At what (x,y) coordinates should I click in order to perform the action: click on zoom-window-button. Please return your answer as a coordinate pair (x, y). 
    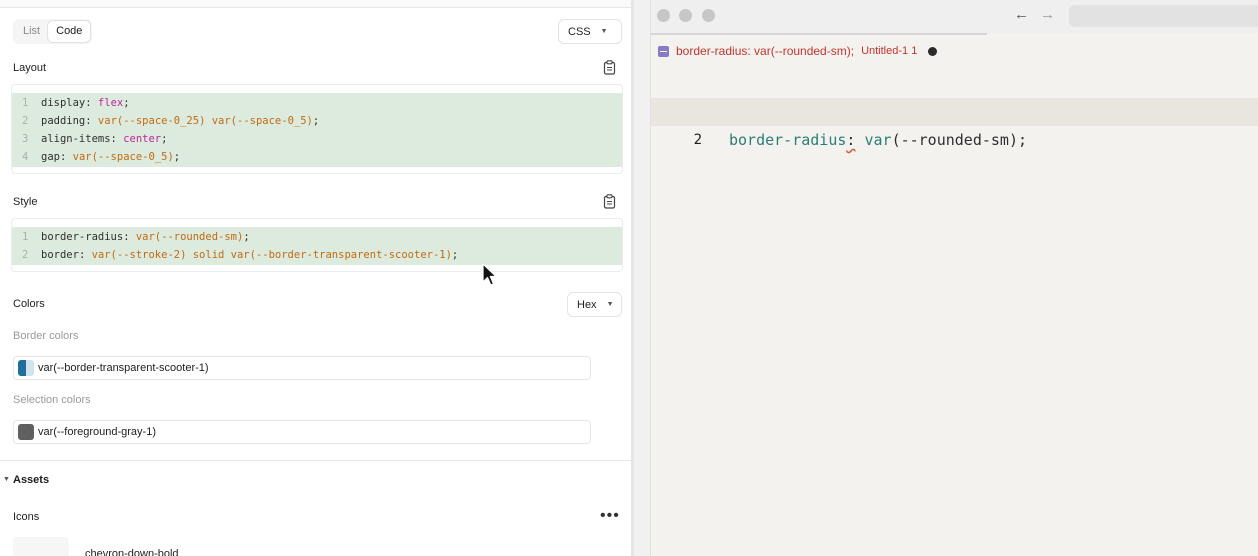
    Looking at the image, I should click on (708, 15).